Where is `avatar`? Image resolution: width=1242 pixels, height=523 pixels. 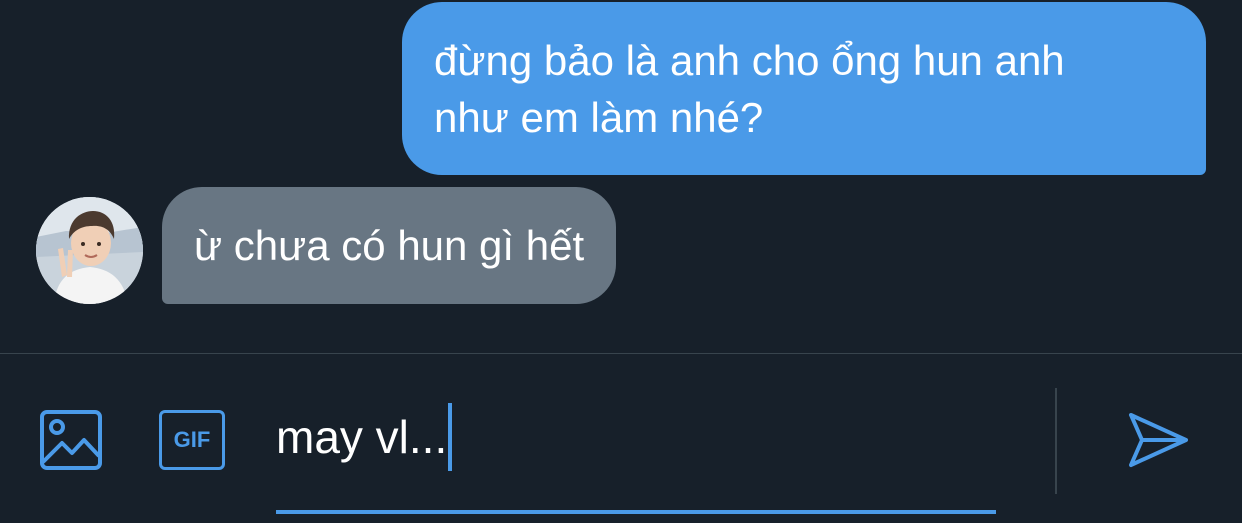 avatar is located at coordinates (89, 250).